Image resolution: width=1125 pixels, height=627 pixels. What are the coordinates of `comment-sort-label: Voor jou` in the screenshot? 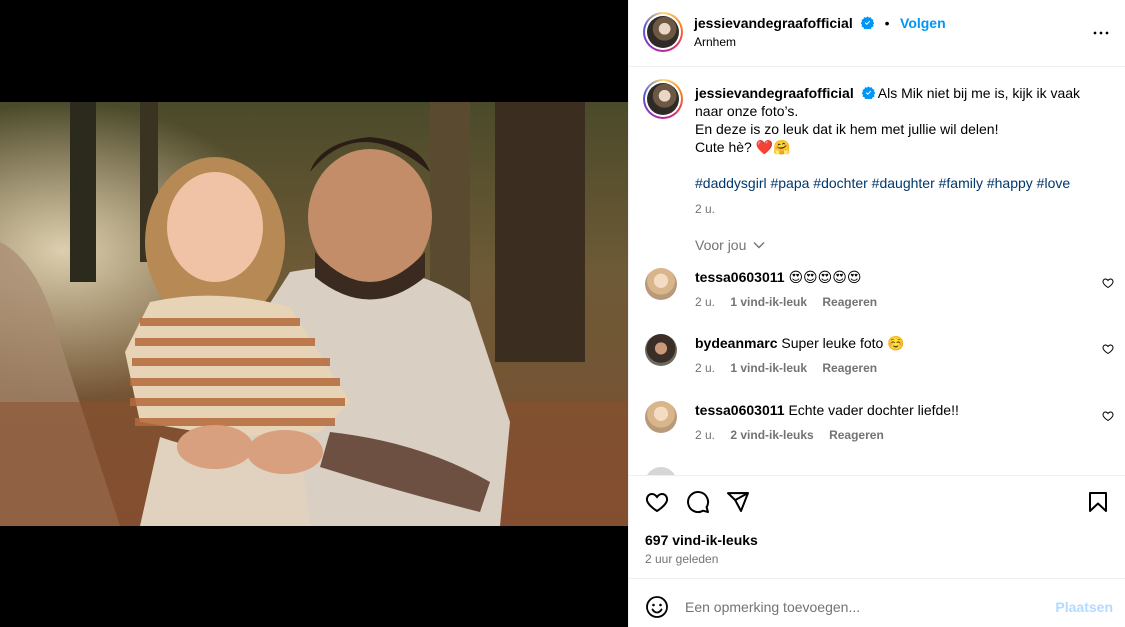 It's located at (721, 245).